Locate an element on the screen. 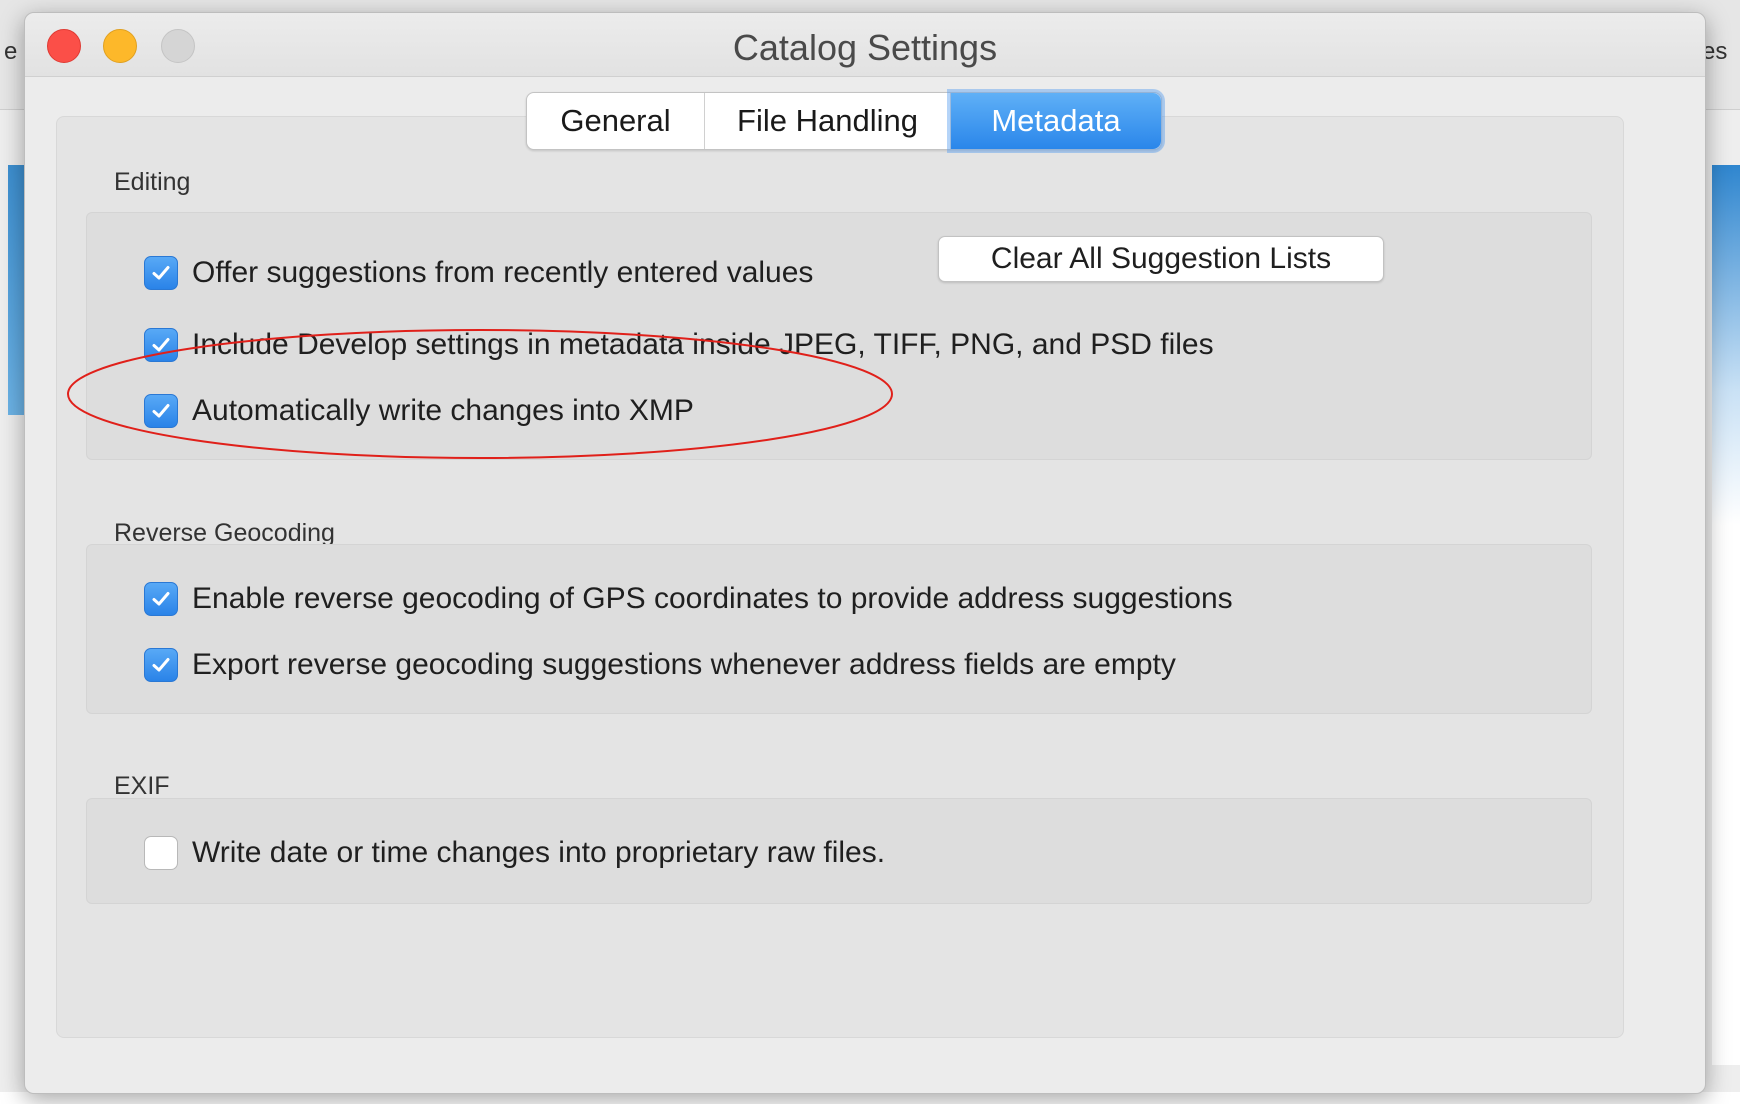  tab-metadata: Metadata is located at coordinates (1056, 121).